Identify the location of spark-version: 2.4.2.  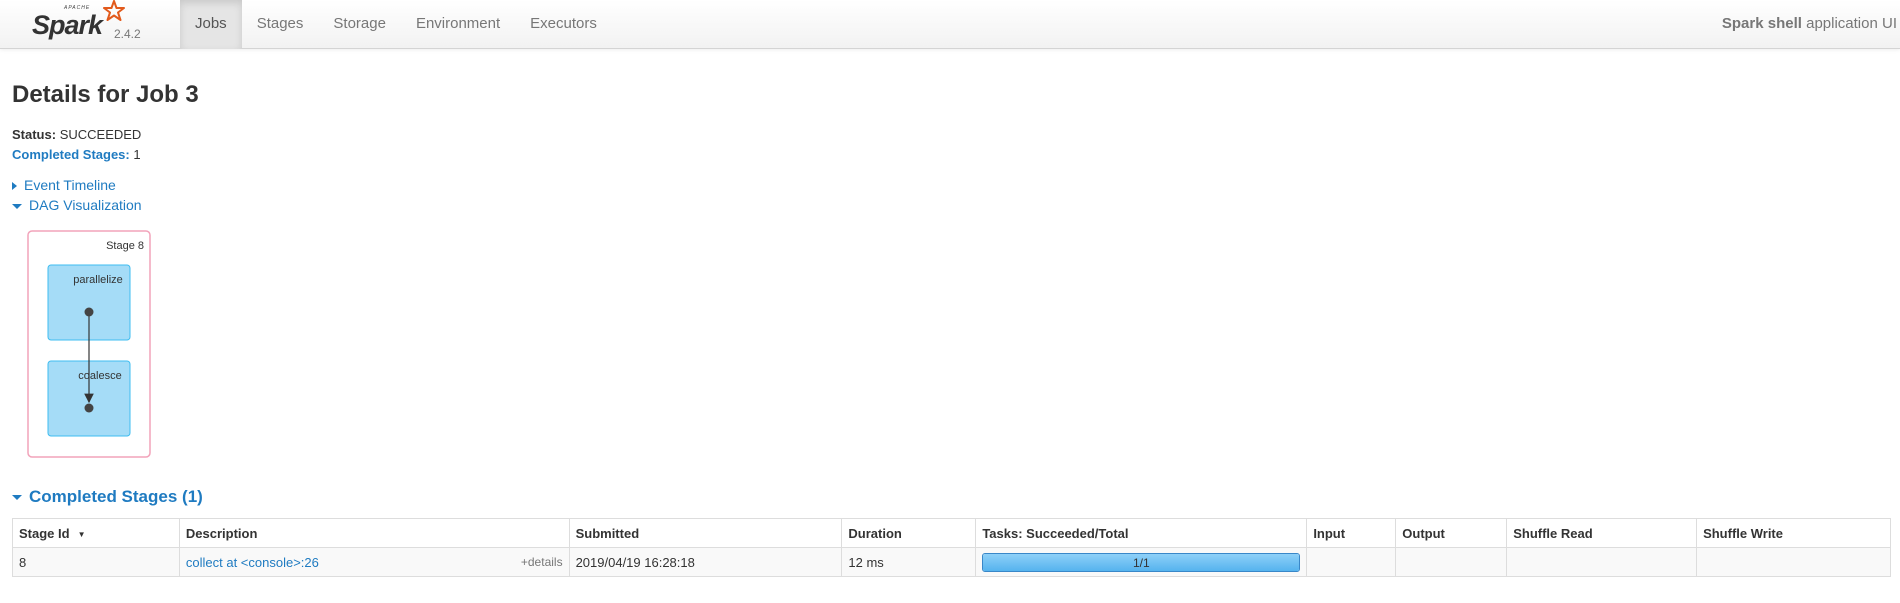
(127, 34).